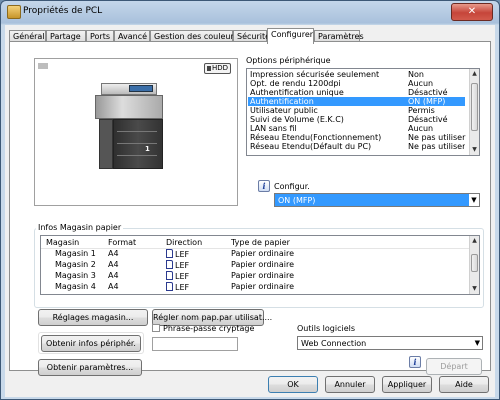 This screenshot has height=400, width=500. I want to click on printer-illustration: 1, so click(130, 126).